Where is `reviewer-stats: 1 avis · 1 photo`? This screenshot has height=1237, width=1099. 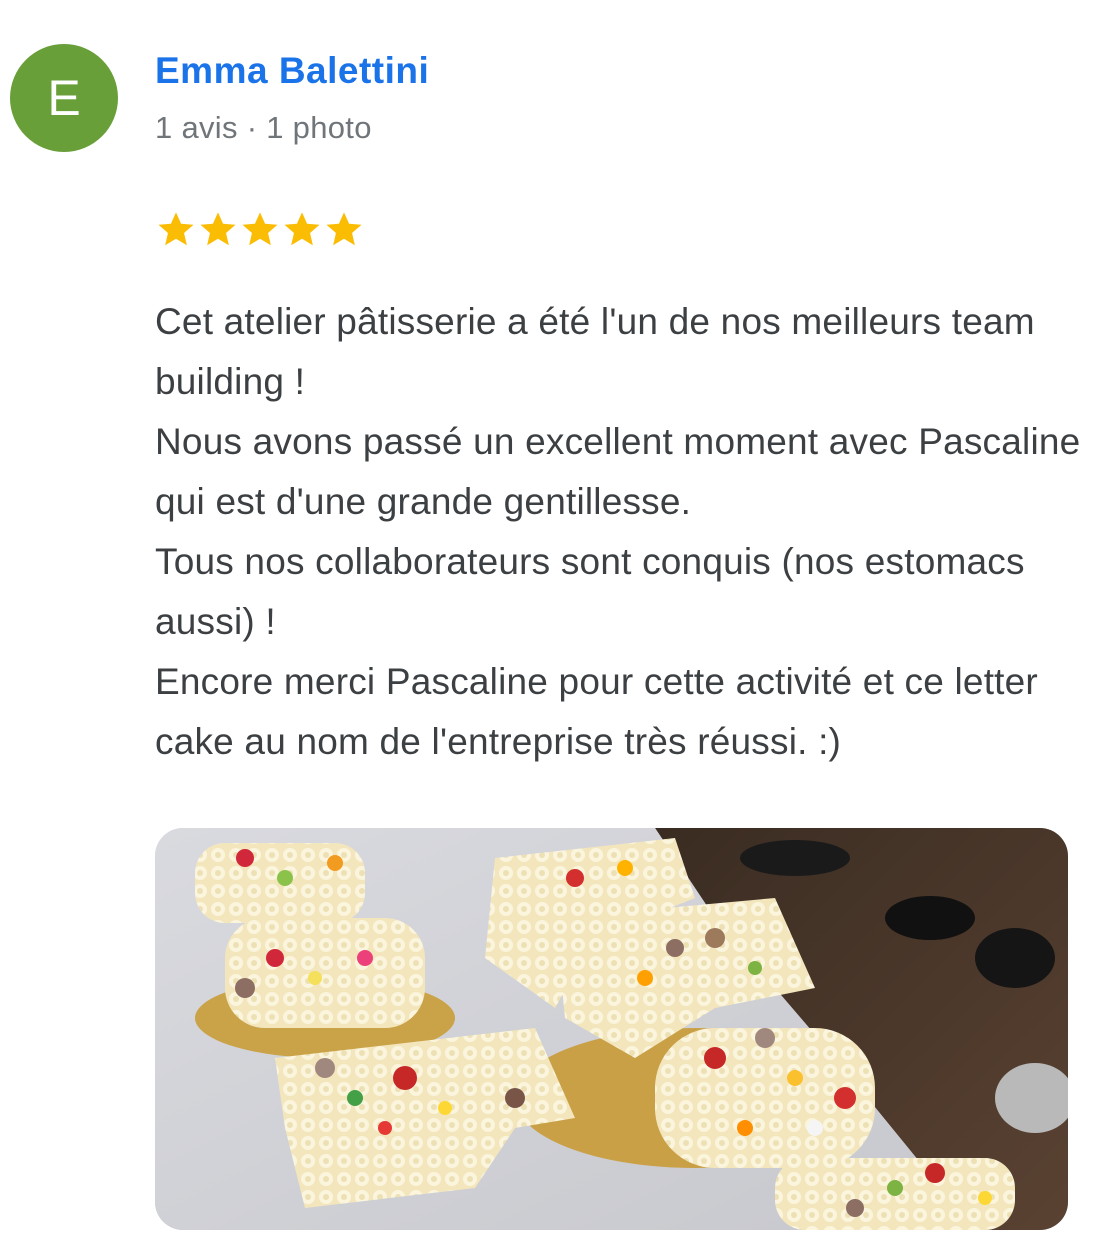 reviewer-stats: 1 avis · 1 photo is located at coordinates (263, 127).